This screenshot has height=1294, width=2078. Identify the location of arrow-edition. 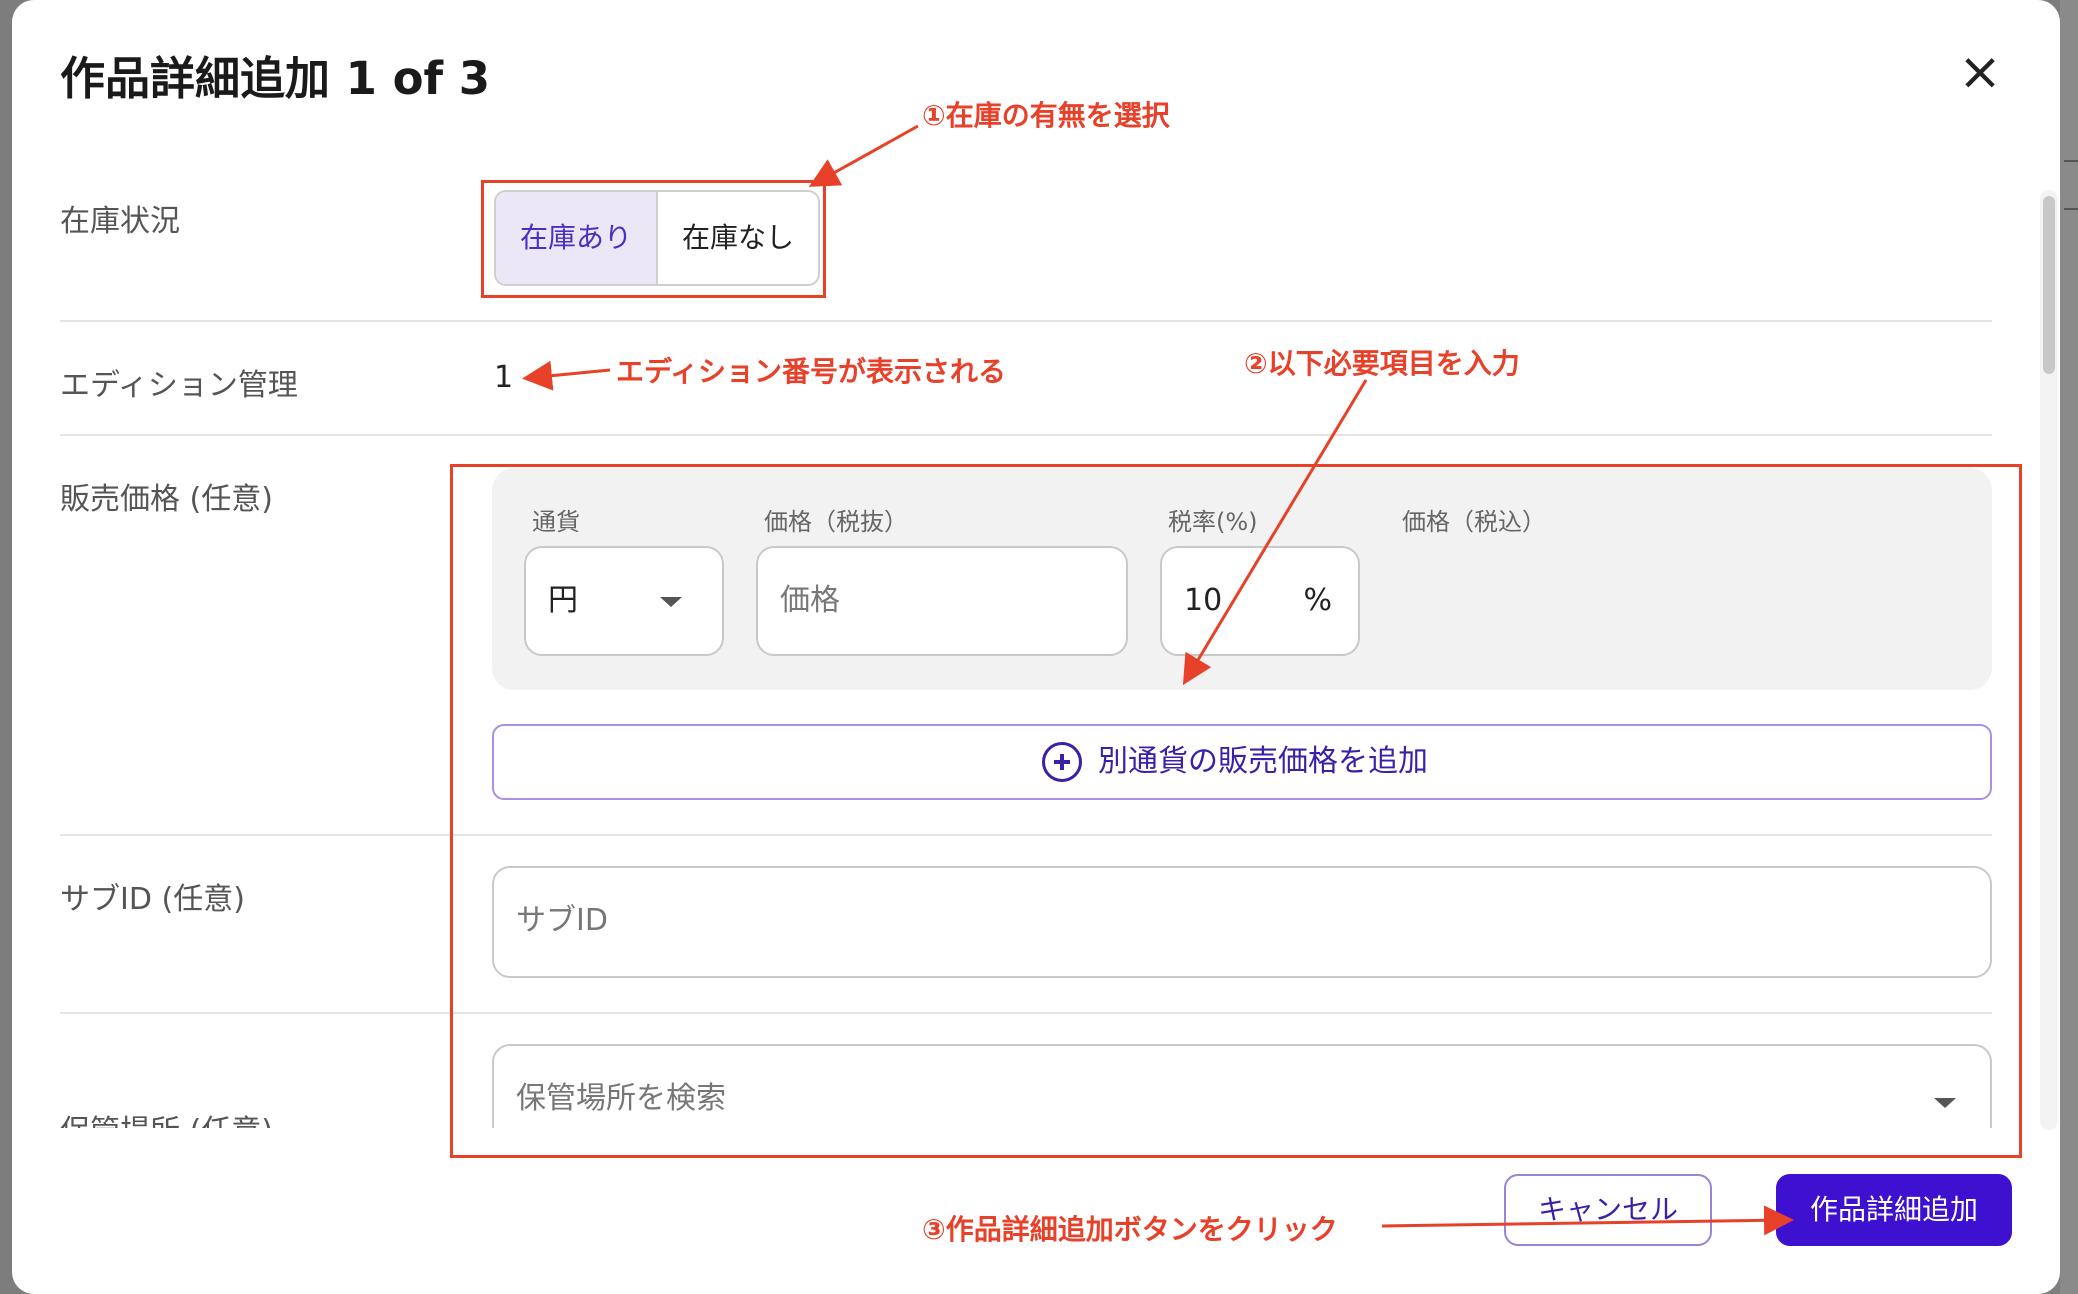
(566, 375).